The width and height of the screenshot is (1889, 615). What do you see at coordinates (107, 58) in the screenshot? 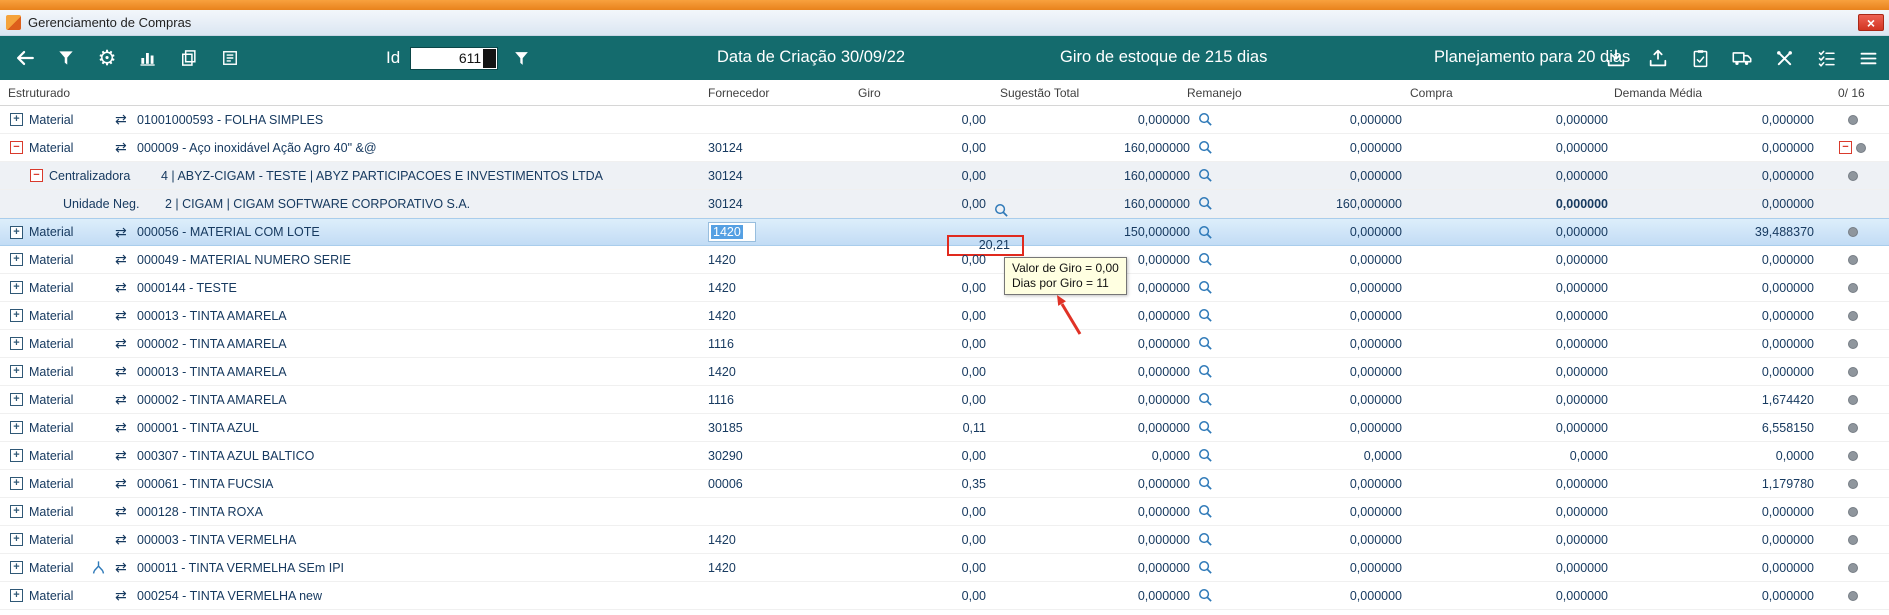
I see `settings-gear-icon: ⚙` at bounding box center [107, 58].